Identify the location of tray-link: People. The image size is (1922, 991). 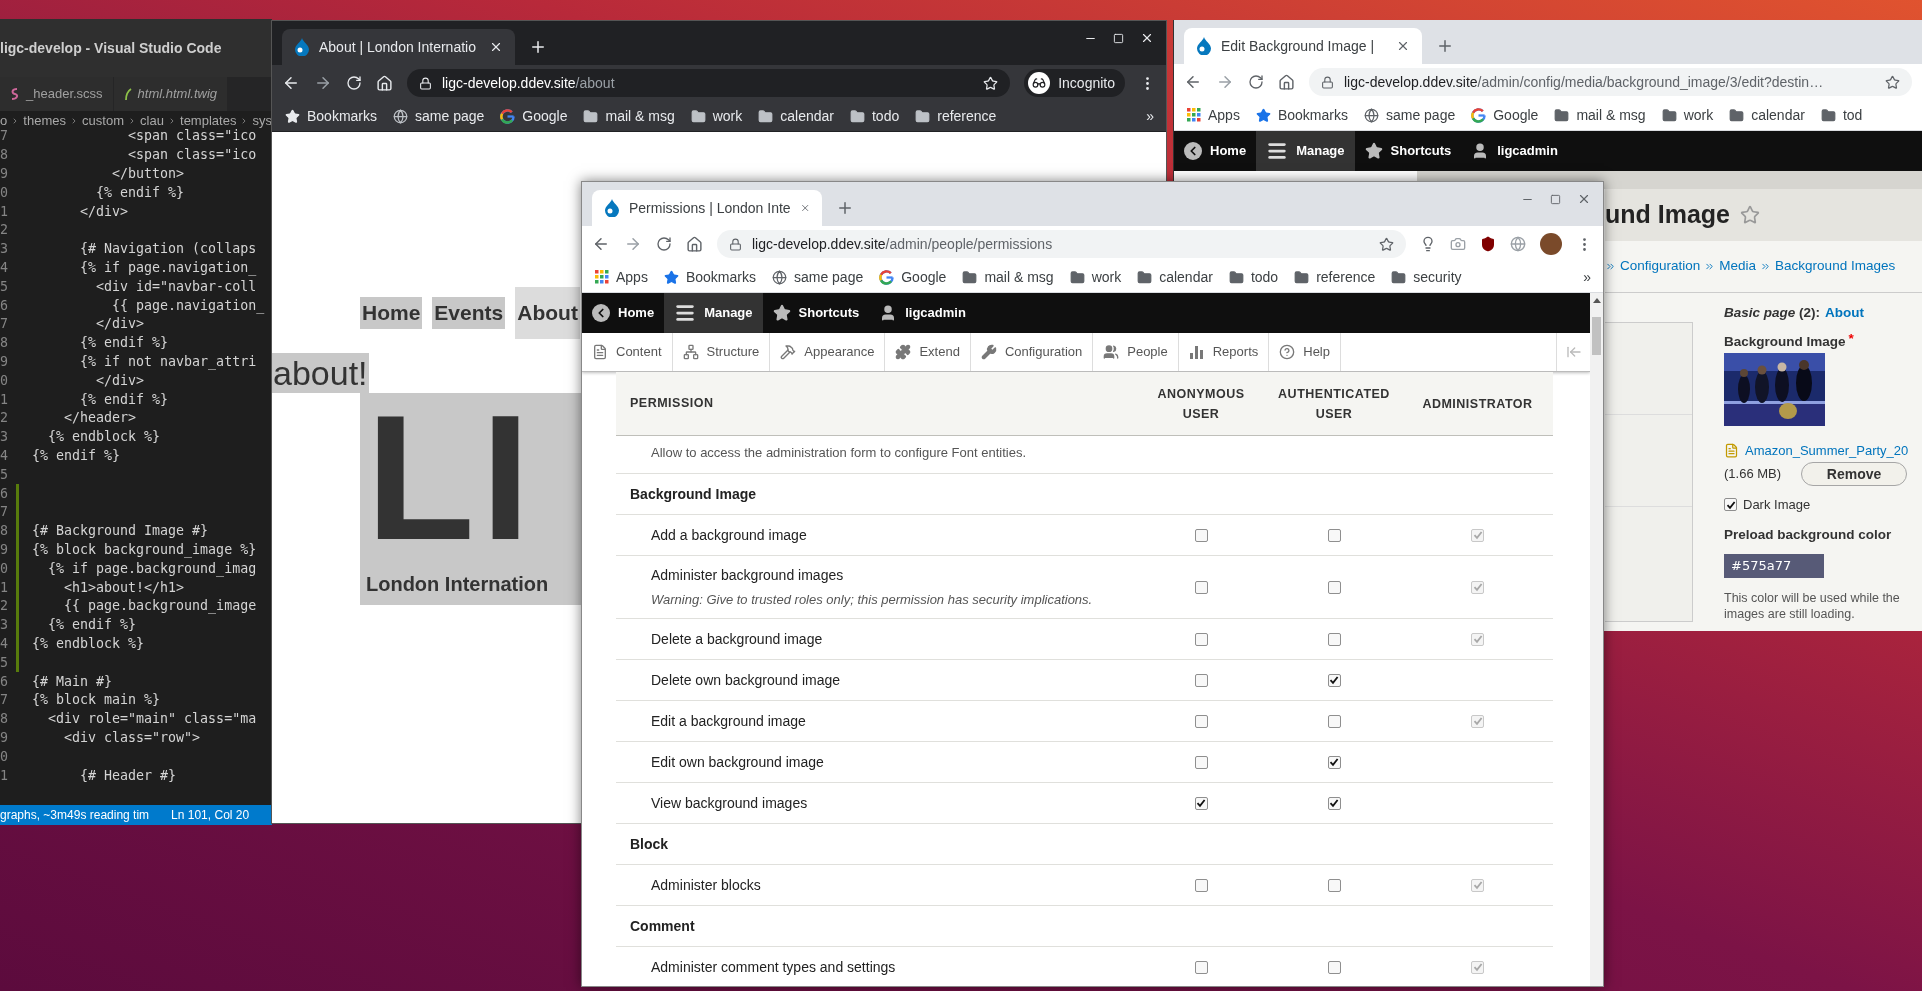
(1136, 352).